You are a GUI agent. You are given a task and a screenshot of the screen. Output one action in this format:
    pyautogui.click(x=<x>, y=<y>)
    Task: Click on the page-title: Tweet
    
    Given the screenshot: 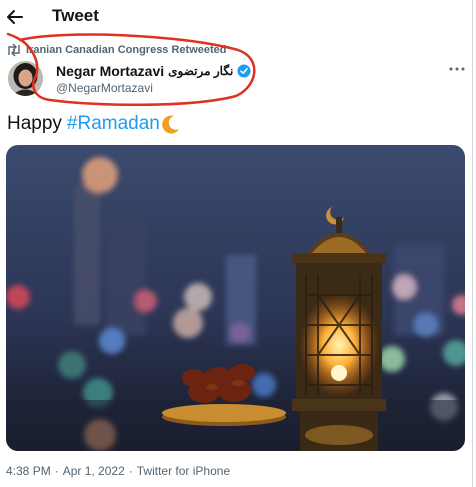 What is the action you would take?
    pyautogui.click(x=75, y=15)
    